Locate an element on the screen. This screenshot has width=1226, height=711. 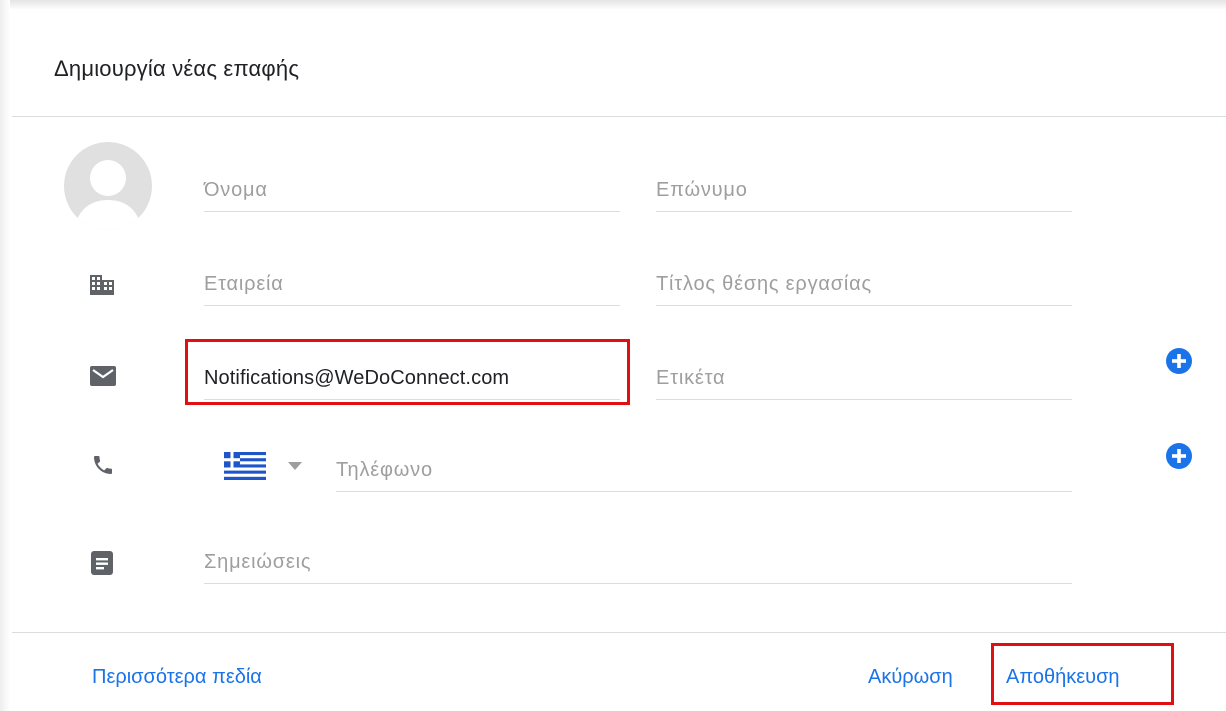
window-shadow-left is located at coordinates (5, 355).